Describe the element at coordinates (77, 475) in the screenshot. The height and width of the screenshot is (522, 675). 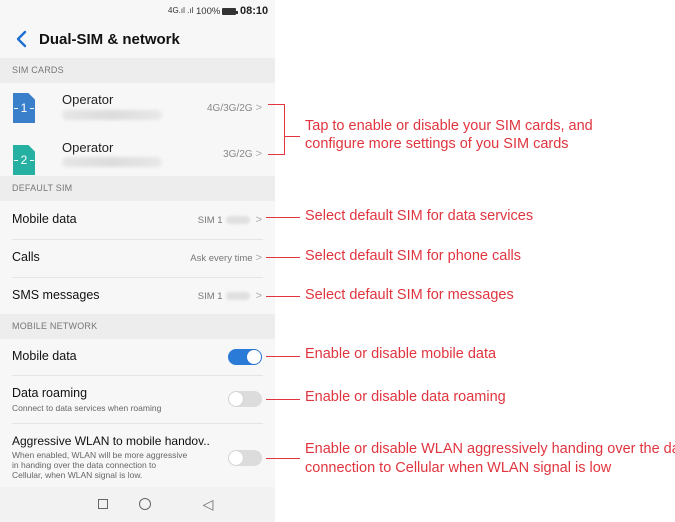
I see `row-sublabel-line: Cellular, when WLAN signal is low.` at that location.